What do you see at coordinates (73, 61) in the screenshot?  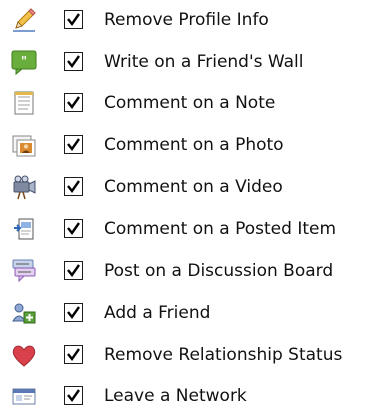 I see `write-on-wall-checkbox` at bounding box center [73, 61].